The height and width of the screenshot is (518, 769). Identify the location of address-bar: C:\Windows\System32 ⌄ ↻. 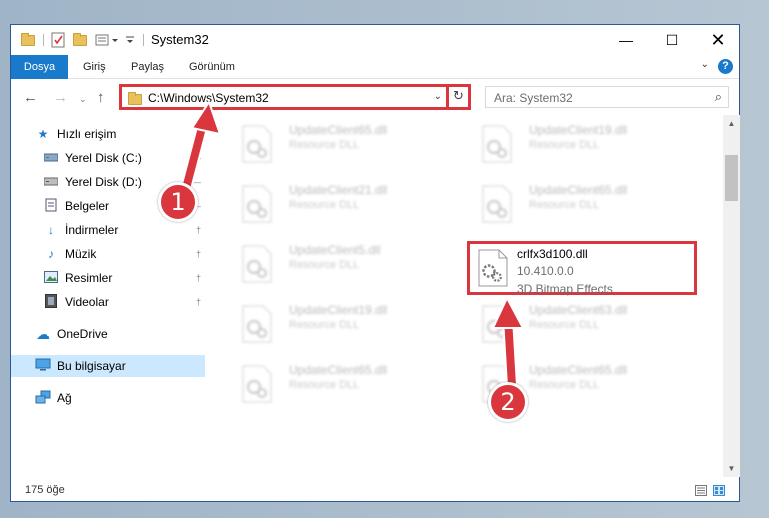
(295, 97).